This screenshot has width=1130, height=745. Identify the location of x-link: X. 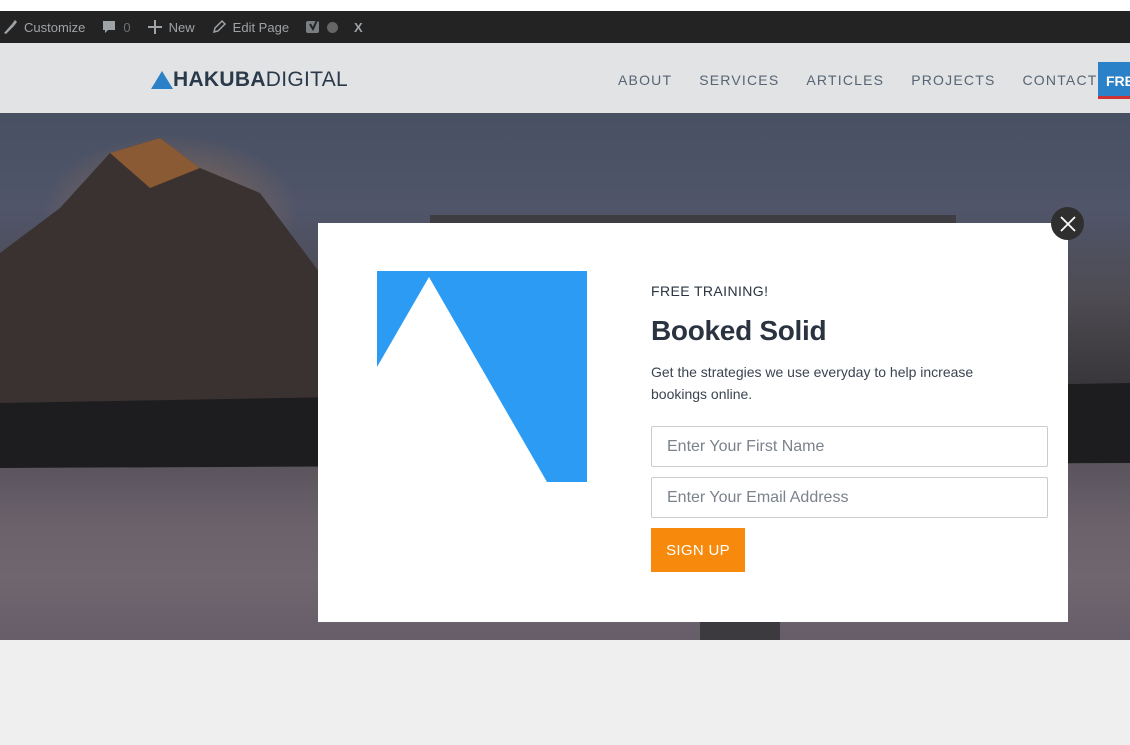
(358, 27).